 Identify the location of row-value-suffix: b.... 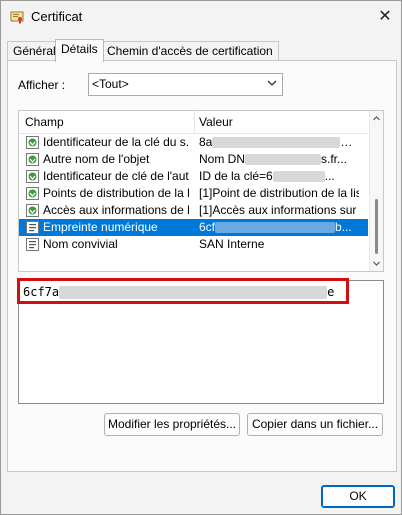
(343, 227).